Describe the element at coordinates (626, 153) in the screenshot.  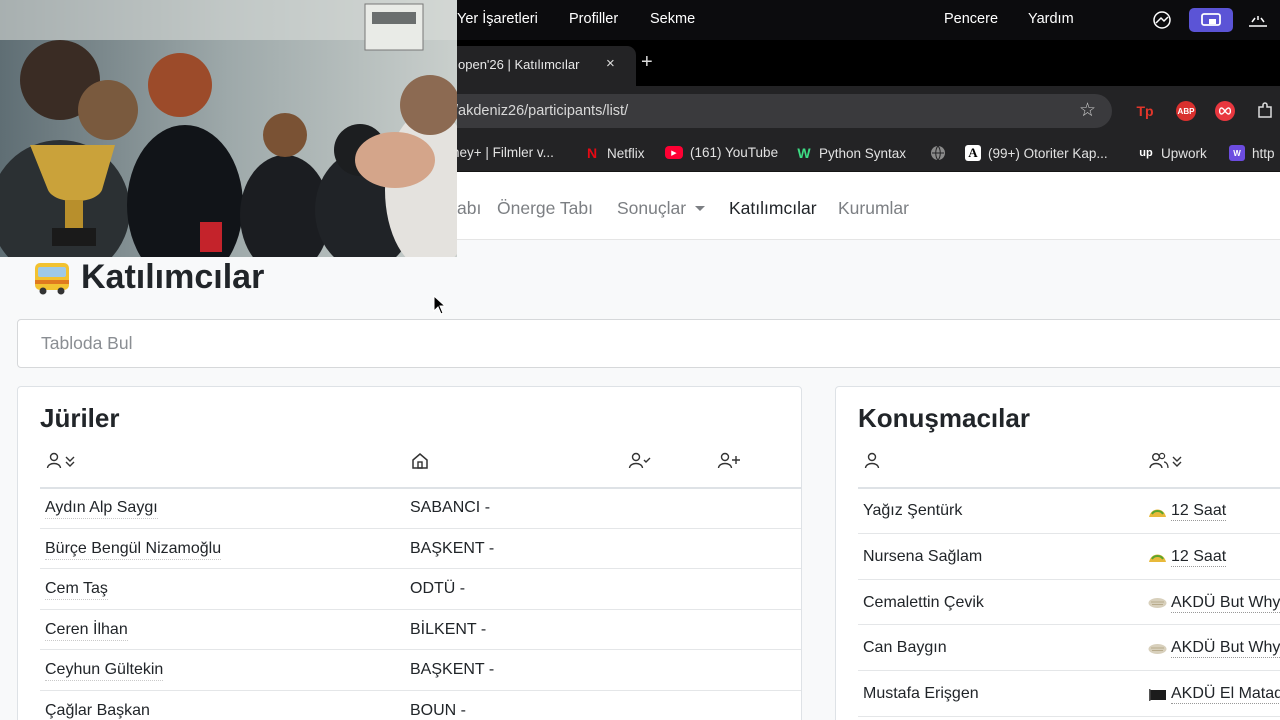
I see `bookmark-label: Netflix` at that location.